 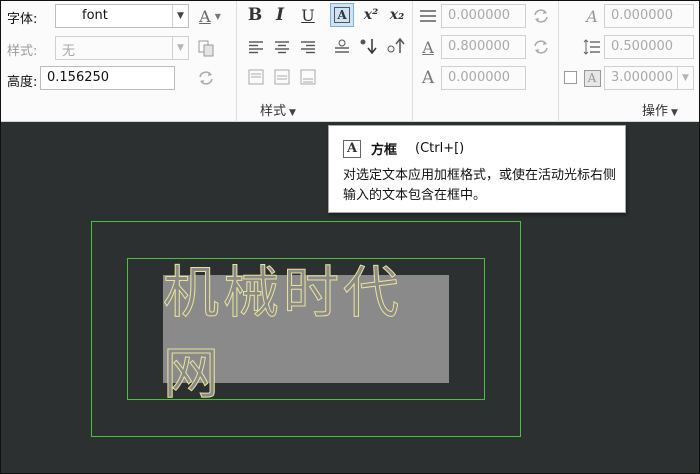 What do you see at coordinates (122, 48) in the screenshot?
I see `style-combo: 无 ▼` at bounding box center [122, 48].